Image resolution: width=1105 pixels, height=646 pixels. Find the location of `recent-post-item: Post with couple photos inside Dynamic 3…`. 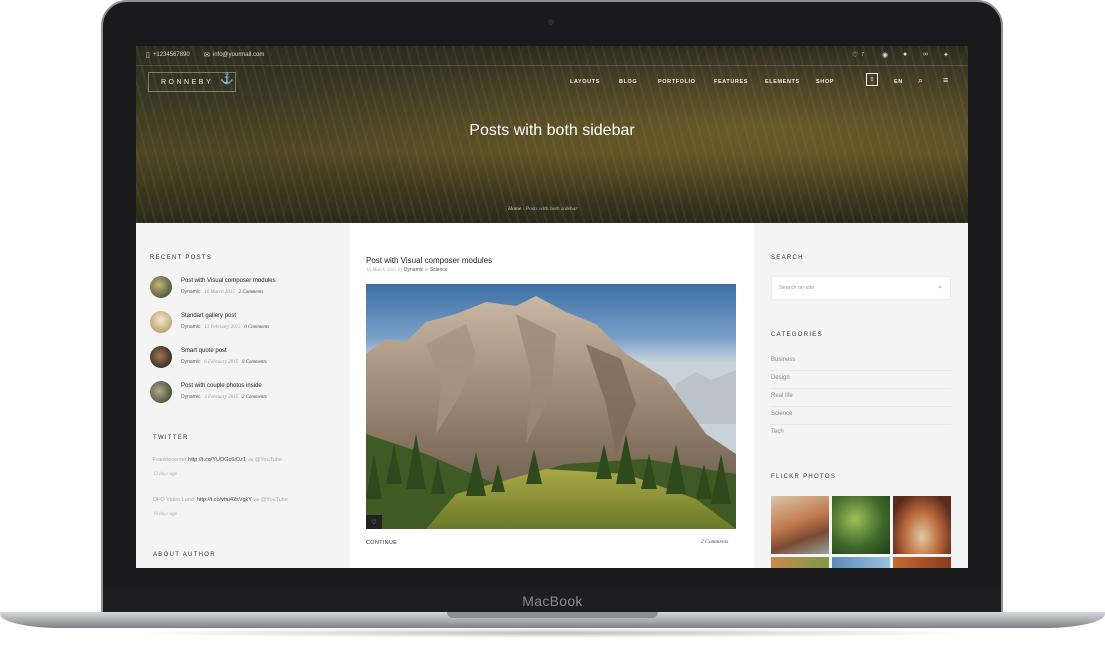

recent-post-item: Post with couple photos inside Dynamic 3… is located at coordinates (245, 394).